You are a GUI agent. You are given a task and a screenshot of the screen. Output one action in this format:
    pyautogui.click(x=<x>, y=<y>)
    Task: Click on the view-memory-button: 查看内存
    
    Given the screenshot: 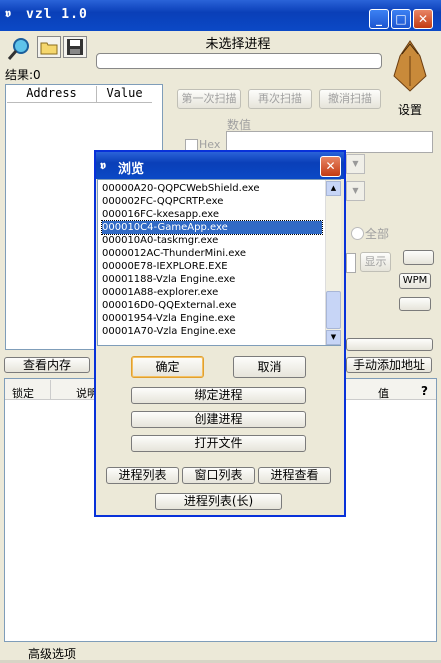 What is the action you would take?
    pyautogui.click(x=47, y=365)
    